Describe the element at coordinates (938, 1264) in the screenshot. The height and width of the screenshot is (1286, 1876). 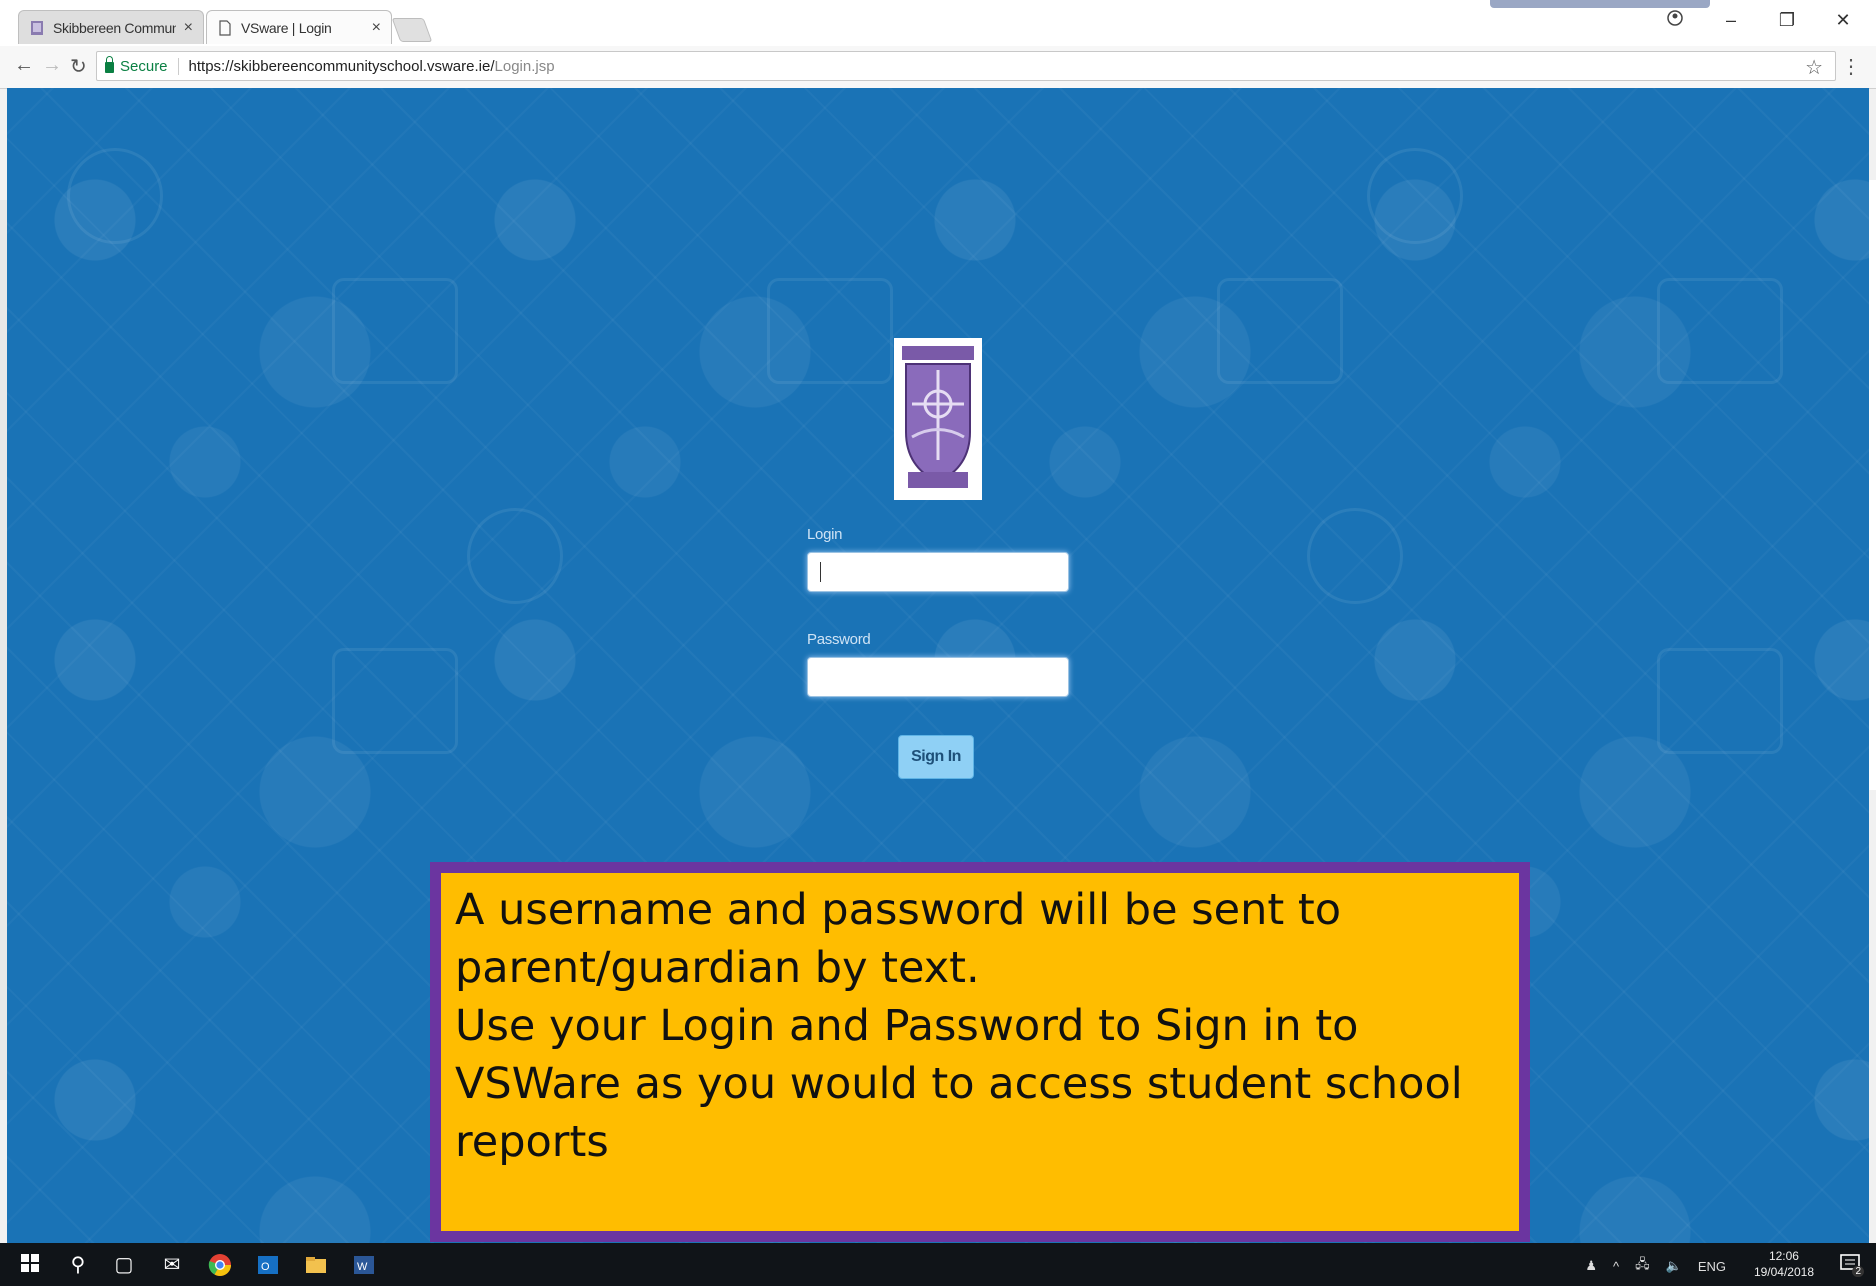
I see `windows-taskbar: ⚲ ▢ ✉ O W ♟ ^ 🖧 🔈 ENG 12:06 19/04/2018 2` at that location.